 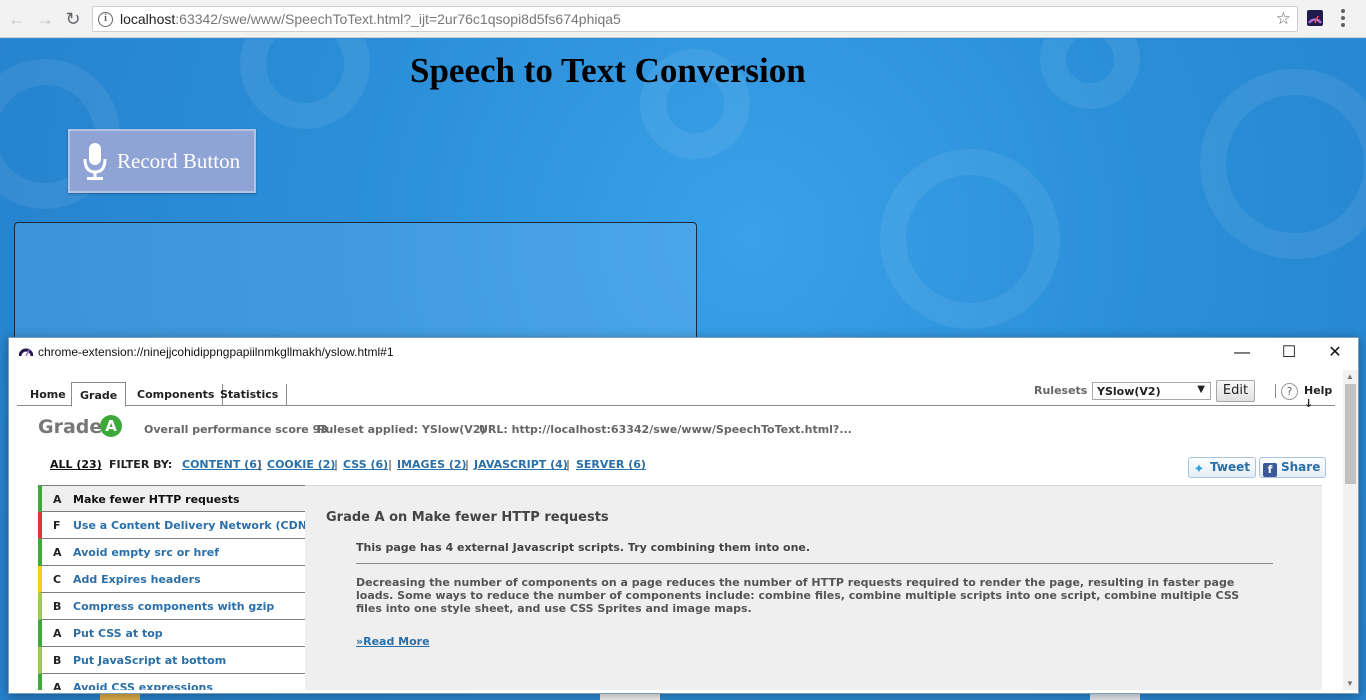 I want to click on share-label: Share, so click(x=1301, y=467).